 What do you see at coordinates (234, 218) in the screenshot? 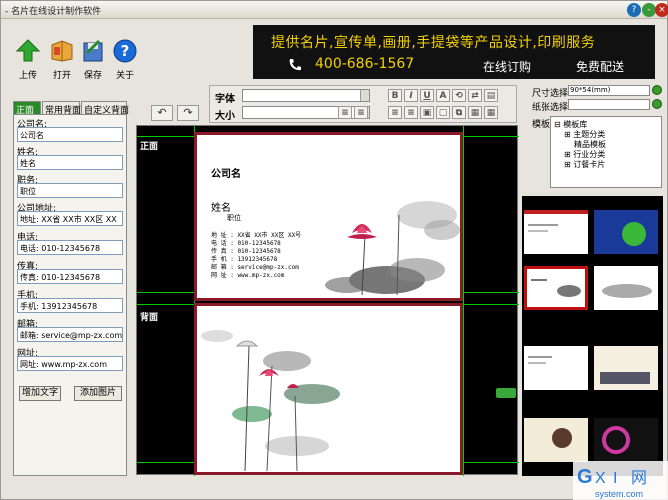
I see `card-title: 职位` at bounding box center [234, 218].